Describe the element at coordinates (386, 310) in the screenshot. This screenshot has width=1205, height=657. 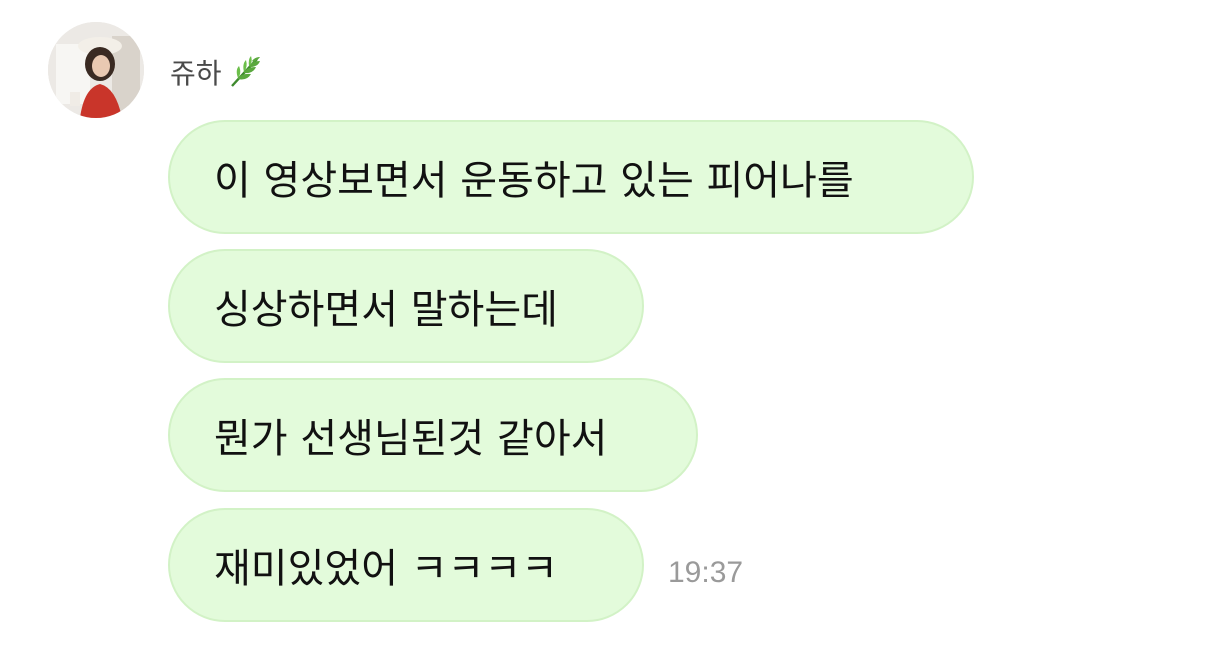
I see `message-text: 싱상하면서 말하는데` at that location.